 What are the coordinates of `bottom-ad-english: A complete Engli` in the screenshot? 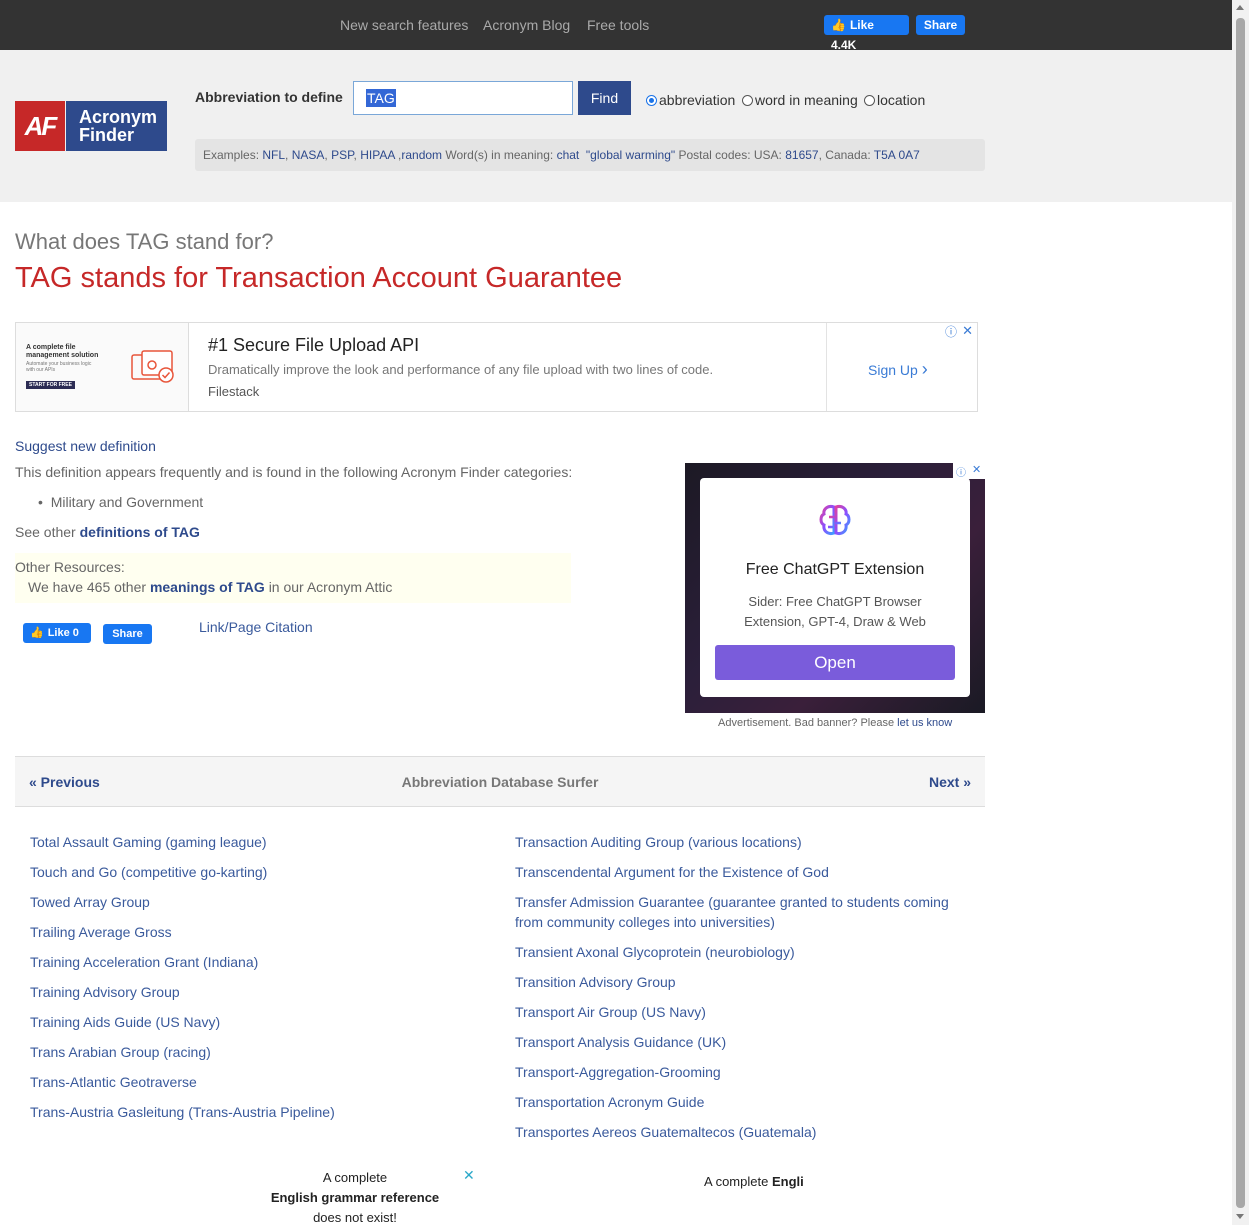 It's located at (754, 1181).